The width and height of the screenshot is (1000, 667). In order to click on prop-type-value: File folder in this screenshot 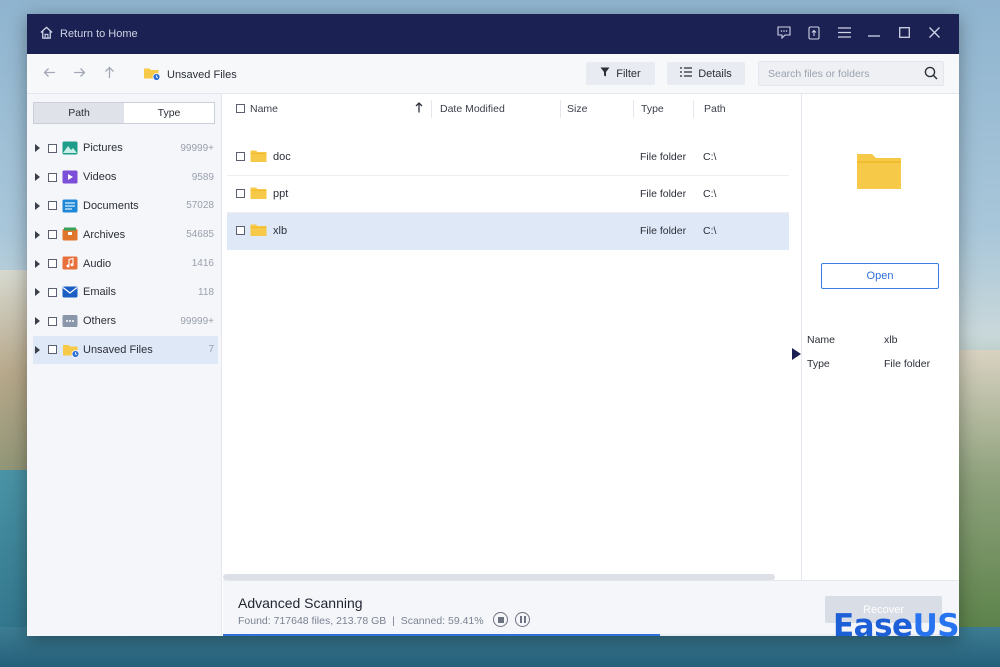, I will do `click(907, 364)`.